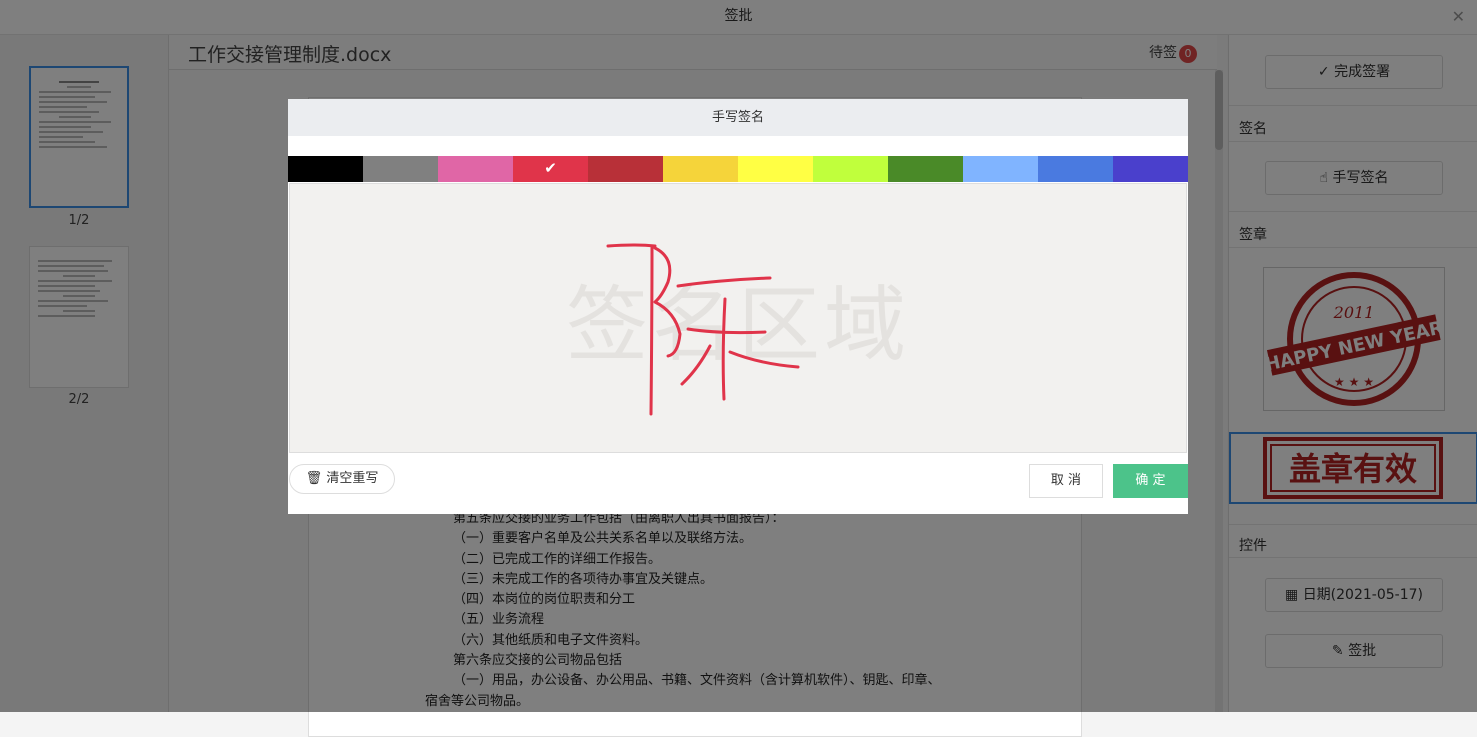  Describe the element at coordinates (1066, 481) in the screenshot. I see `cancel-button: 取 消` at that location.